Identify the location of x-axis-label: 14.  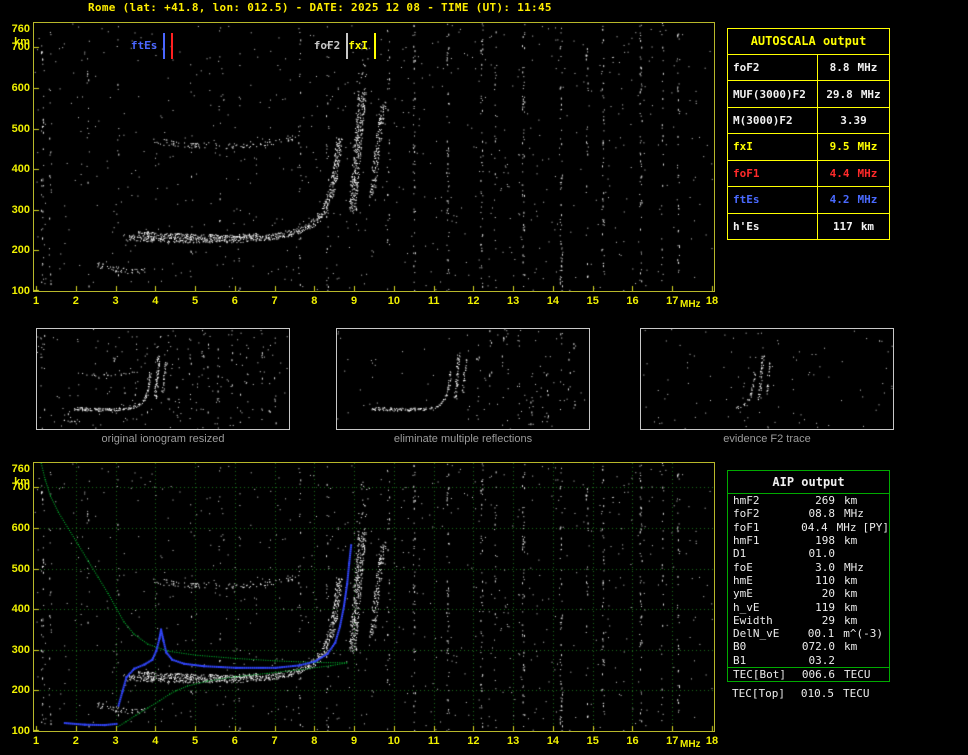
(553, 301).